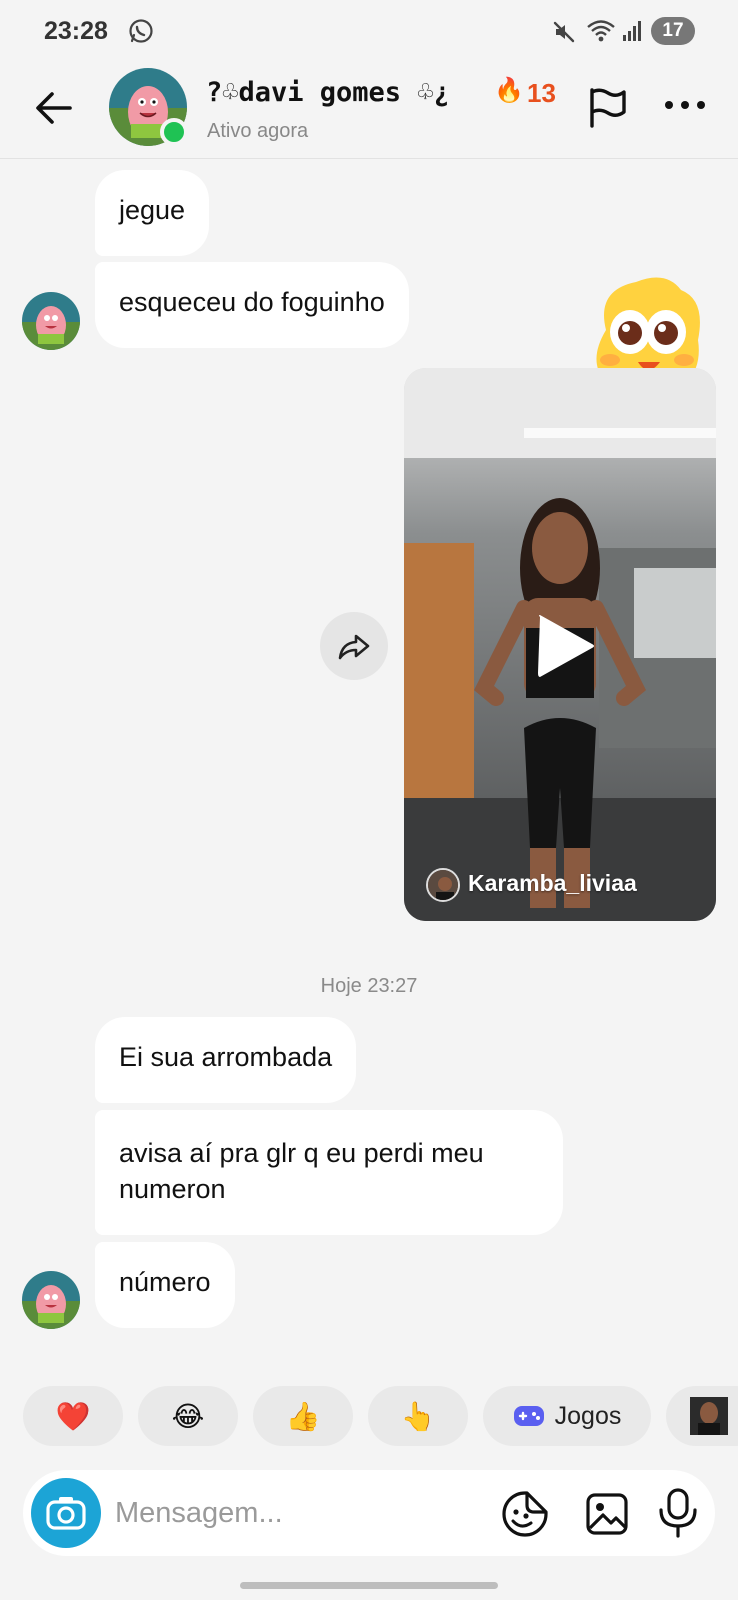 The image size is (738, 1600). I want to click on chat-header: ?♧davi gomes ♧¿ 🔥 13 Ativo agora, so click(369, 111).